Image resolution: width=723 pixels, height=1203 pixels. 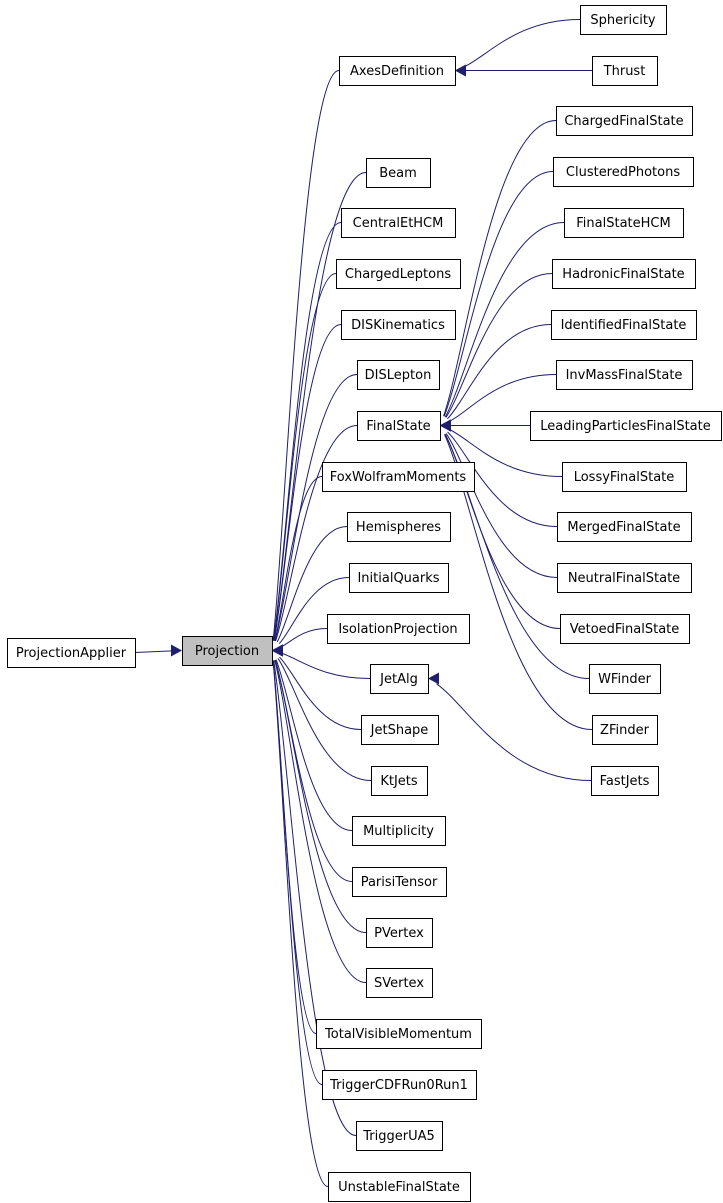 I want to click on node-label: DISLepton, so click(x=398, y=375).